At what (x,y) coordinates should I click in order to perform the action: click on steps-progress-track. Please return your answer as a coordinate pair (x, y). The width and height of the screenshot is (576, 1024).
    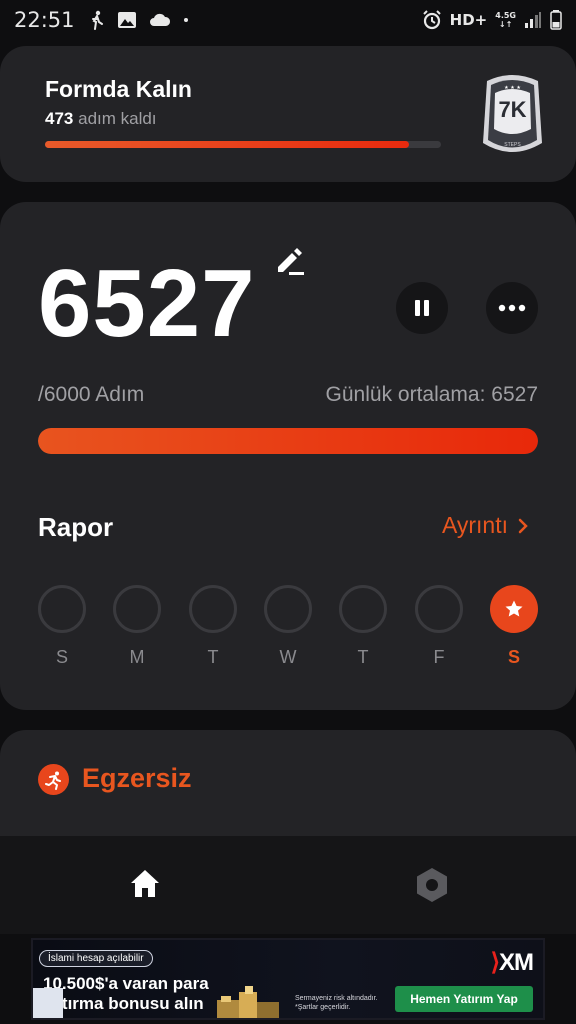
    Looking at the image, I should click on (288, 441).